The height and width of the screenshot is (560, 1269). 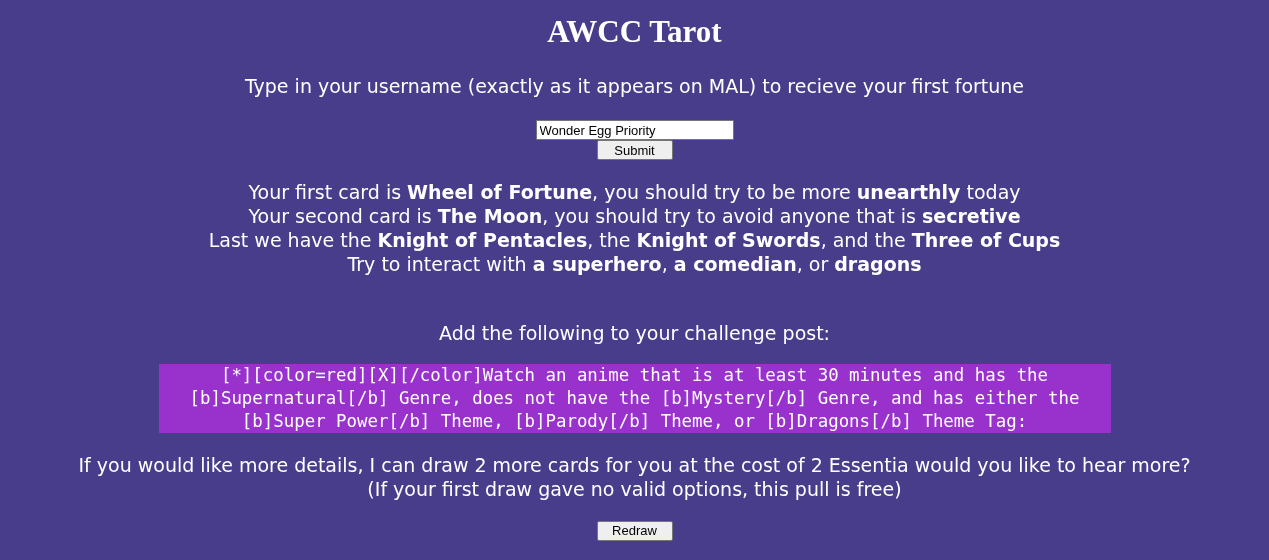 I want to click on challenge-heading: Add the following to your challenge post:, so click(x=634, y=333).